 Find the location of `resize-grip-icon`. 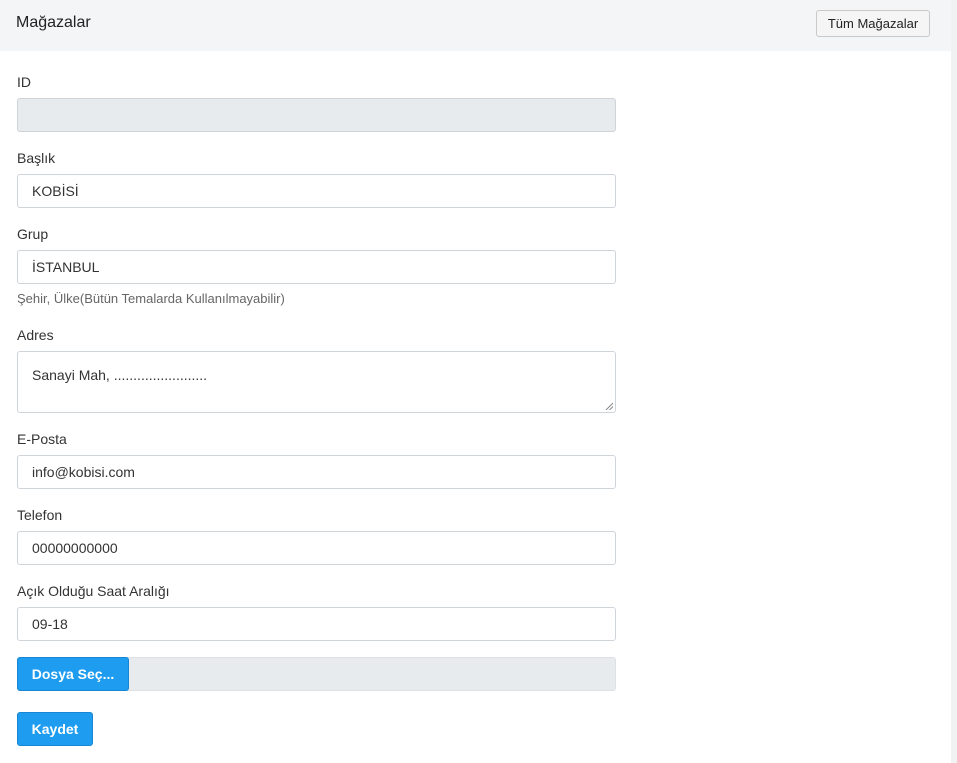

resize-grip-icon is located at coordinates (609, 406).